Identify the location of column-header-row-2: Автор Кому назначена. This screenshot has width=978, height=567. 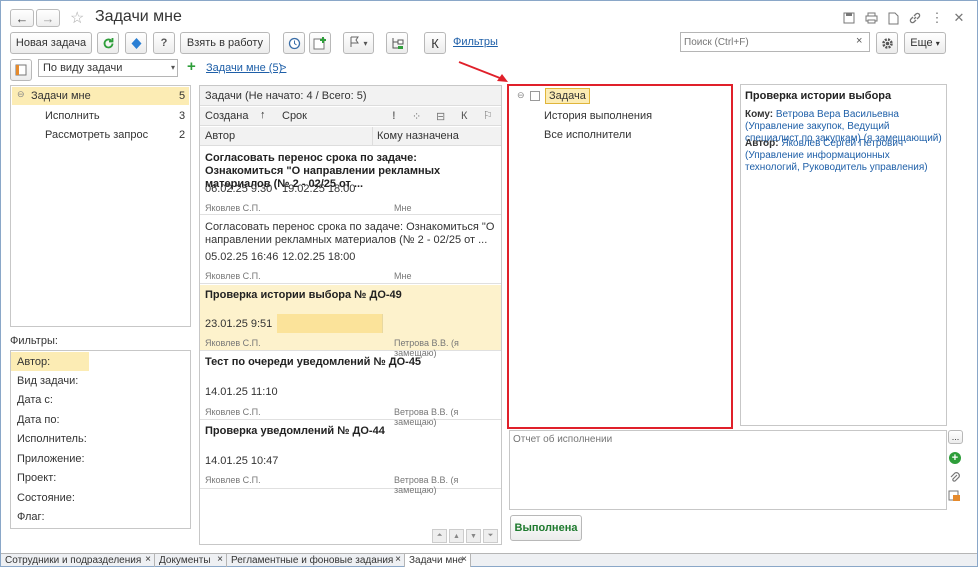
(350, 136).